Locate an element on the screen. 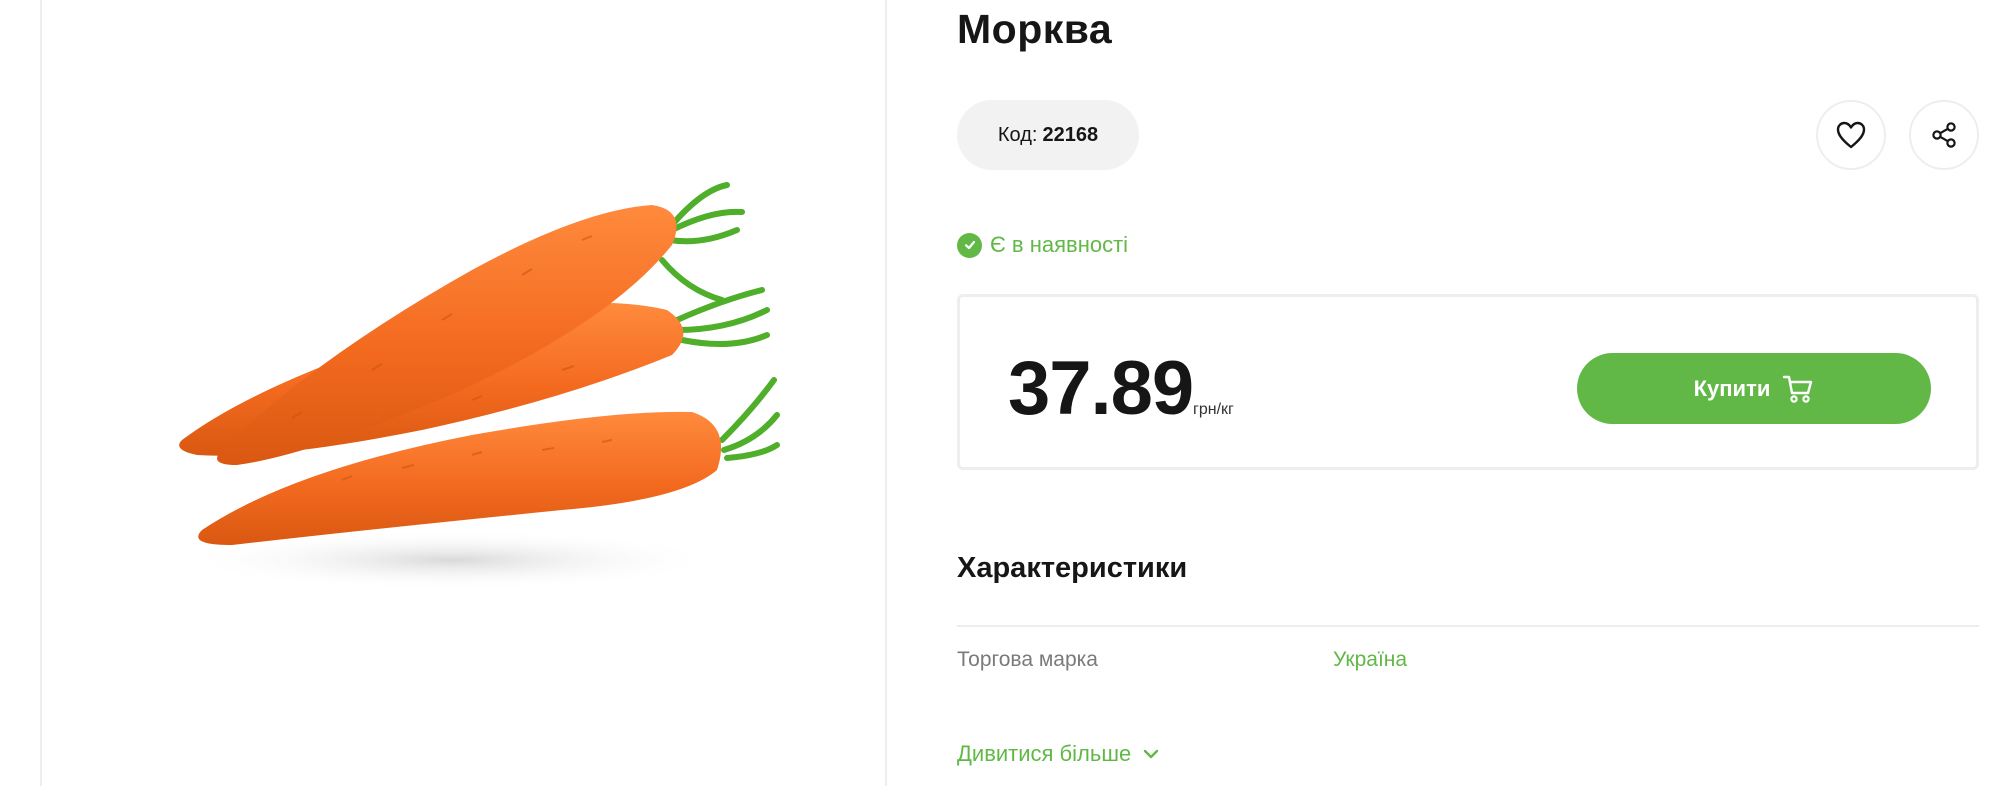 This screenshot has width=2000, height=786. cart-icon is located at coordinates (1798, 389).